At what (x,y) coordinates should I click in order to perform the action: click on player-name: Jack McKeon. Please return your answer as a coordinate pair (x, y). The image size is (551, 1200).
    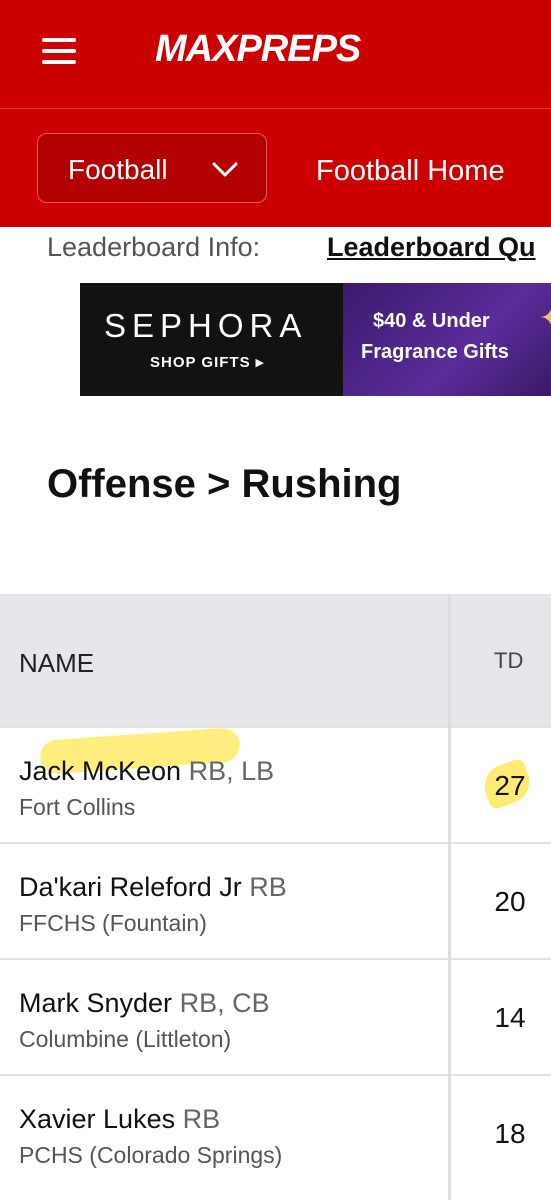
    Looking at the image, I should click on (100, 771).